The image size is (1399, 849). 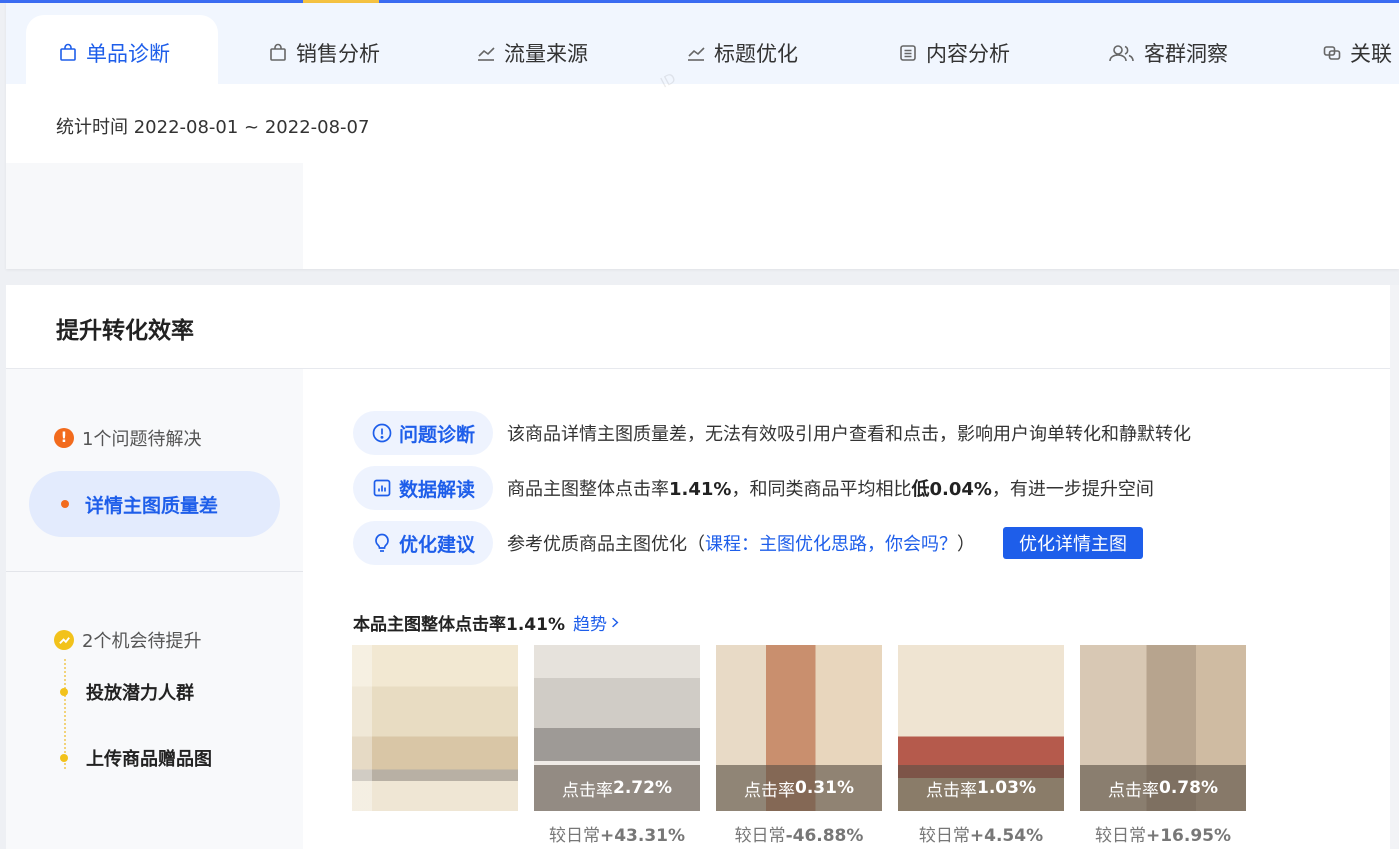 I want to click on tab-single-product-diagnosis: 单品诊断, so click(x=114, y=53).